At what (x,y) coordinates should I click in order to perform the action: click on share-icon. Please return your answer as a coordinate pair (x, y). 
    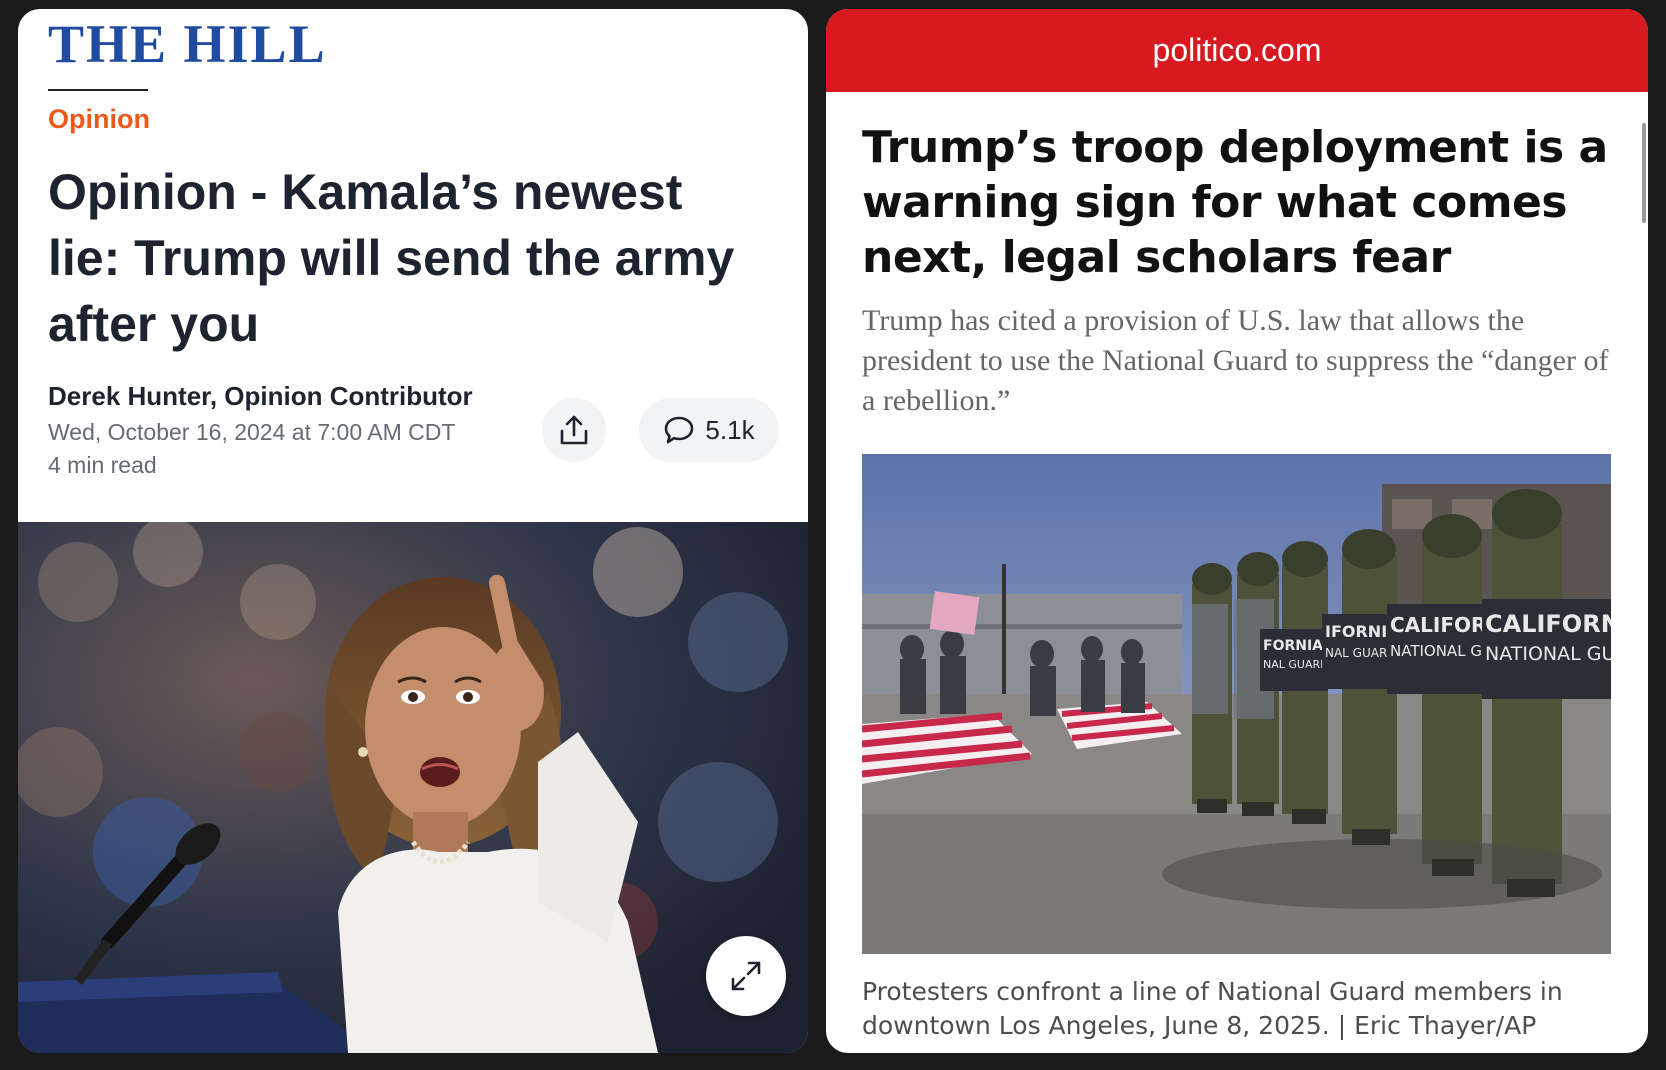
    Looking at the image, I should click on (574, 430).